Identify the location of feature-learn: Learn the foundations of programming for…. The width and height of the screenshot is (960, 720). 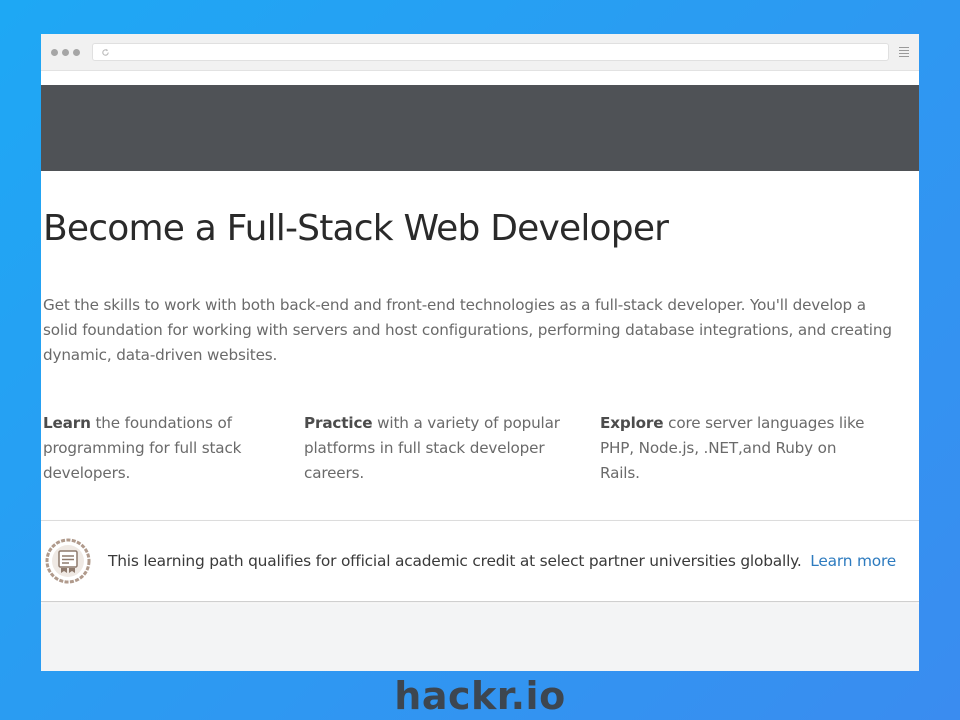
(163, 448).